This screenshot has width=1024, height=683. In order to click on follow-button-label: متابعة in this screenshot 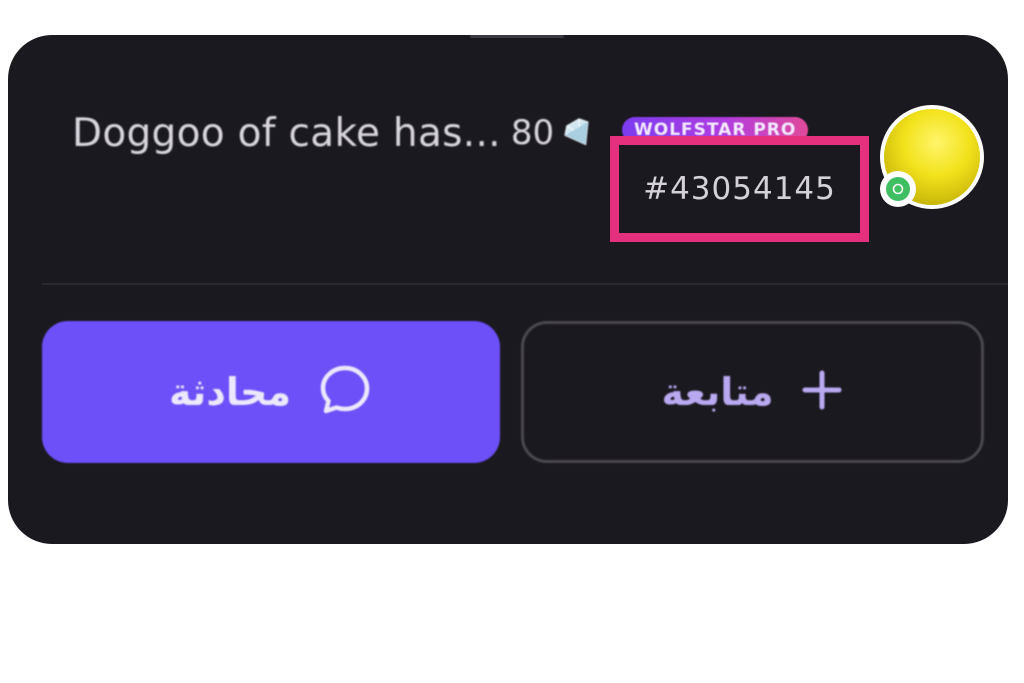, I will do `click(717, 392)`.